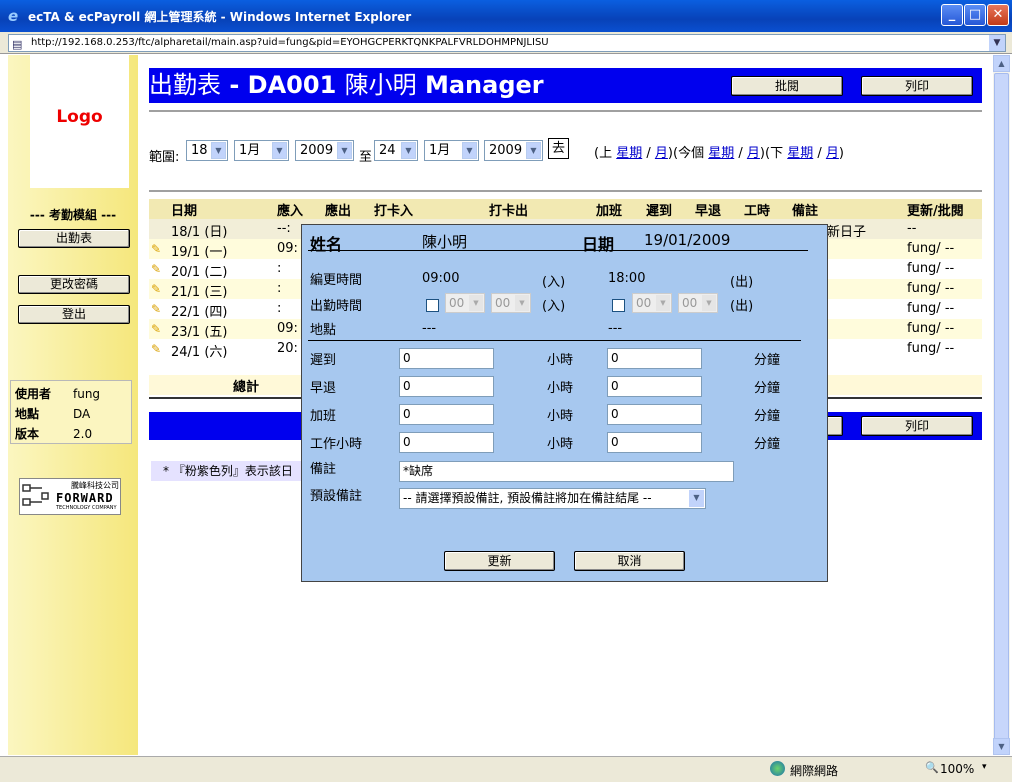  Describe the element at coordinates (800, 153) in the screenshot. I see `next-week-link: 星期` at that location.